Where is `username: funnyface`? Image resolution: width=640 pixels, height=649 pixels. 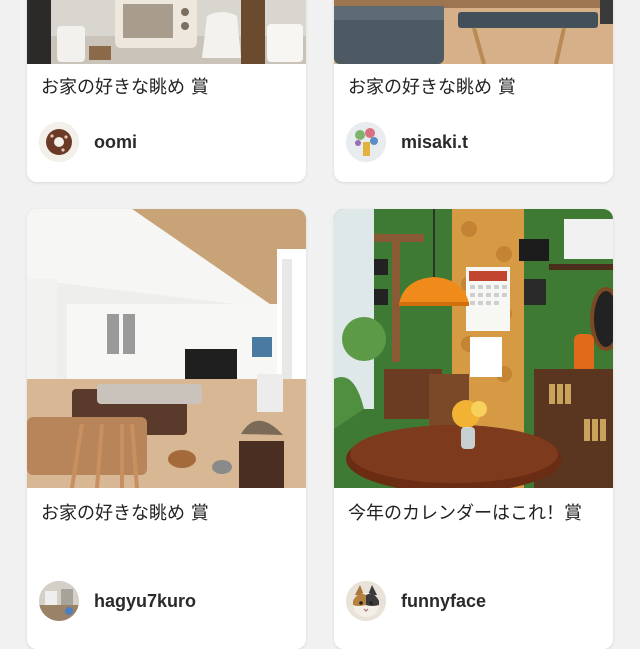
username: funnyface is located at coordinates (443, 601).